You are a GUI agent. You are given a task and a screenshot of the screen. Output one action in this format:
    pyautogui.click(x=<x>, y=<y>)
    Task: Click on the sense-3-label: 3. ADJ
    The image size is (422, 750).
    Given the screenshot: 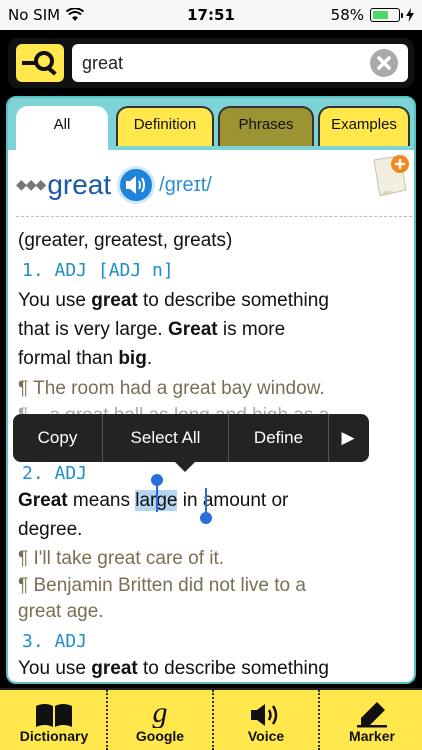 What is the action you would take?
    pyautogui.click(x=55, y=641)
    